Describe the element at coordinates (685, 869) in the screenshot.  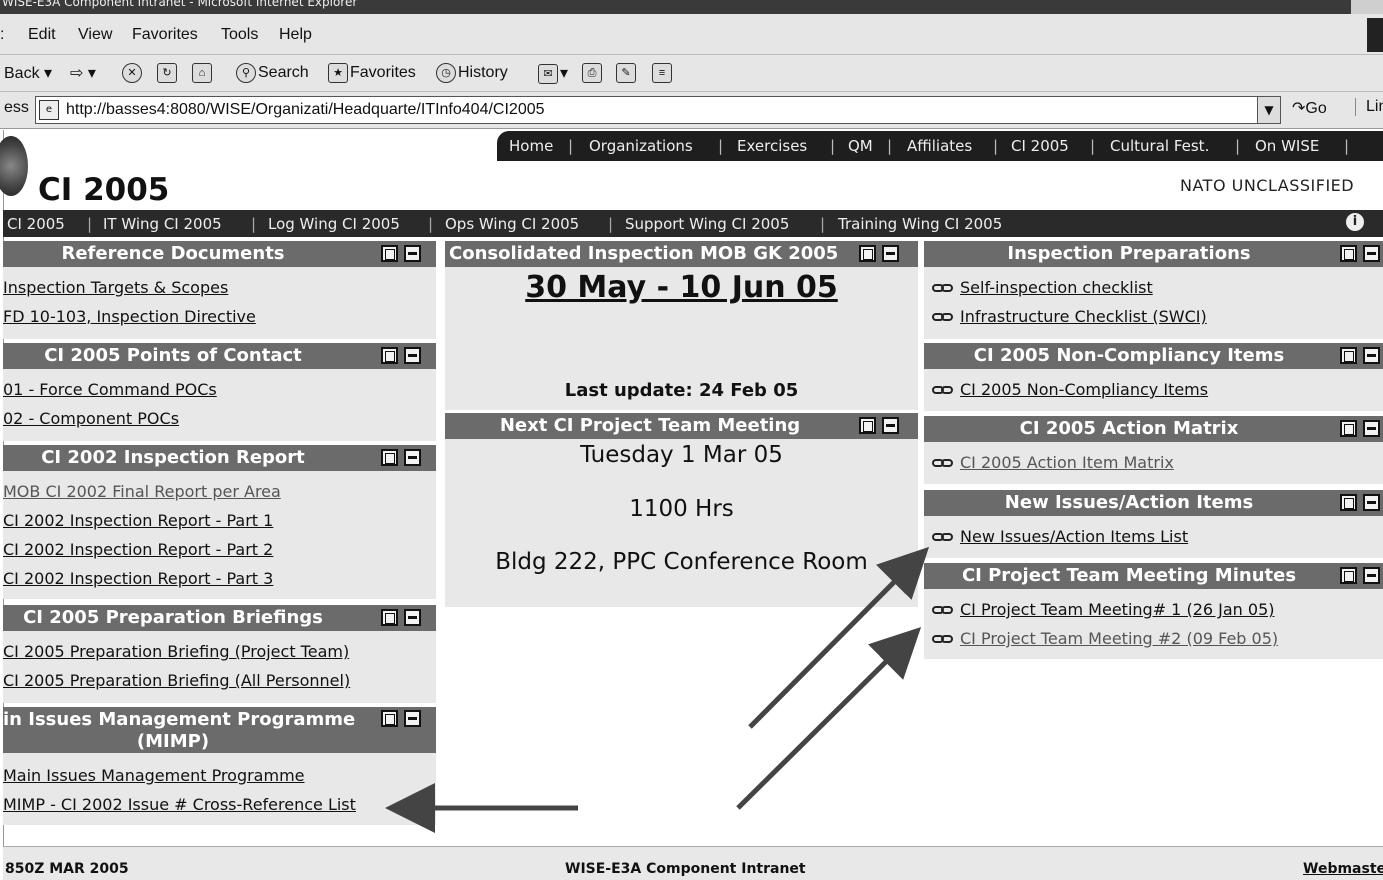
I see `footer-site-name: WISE-E3A Component Intranet` at that location.